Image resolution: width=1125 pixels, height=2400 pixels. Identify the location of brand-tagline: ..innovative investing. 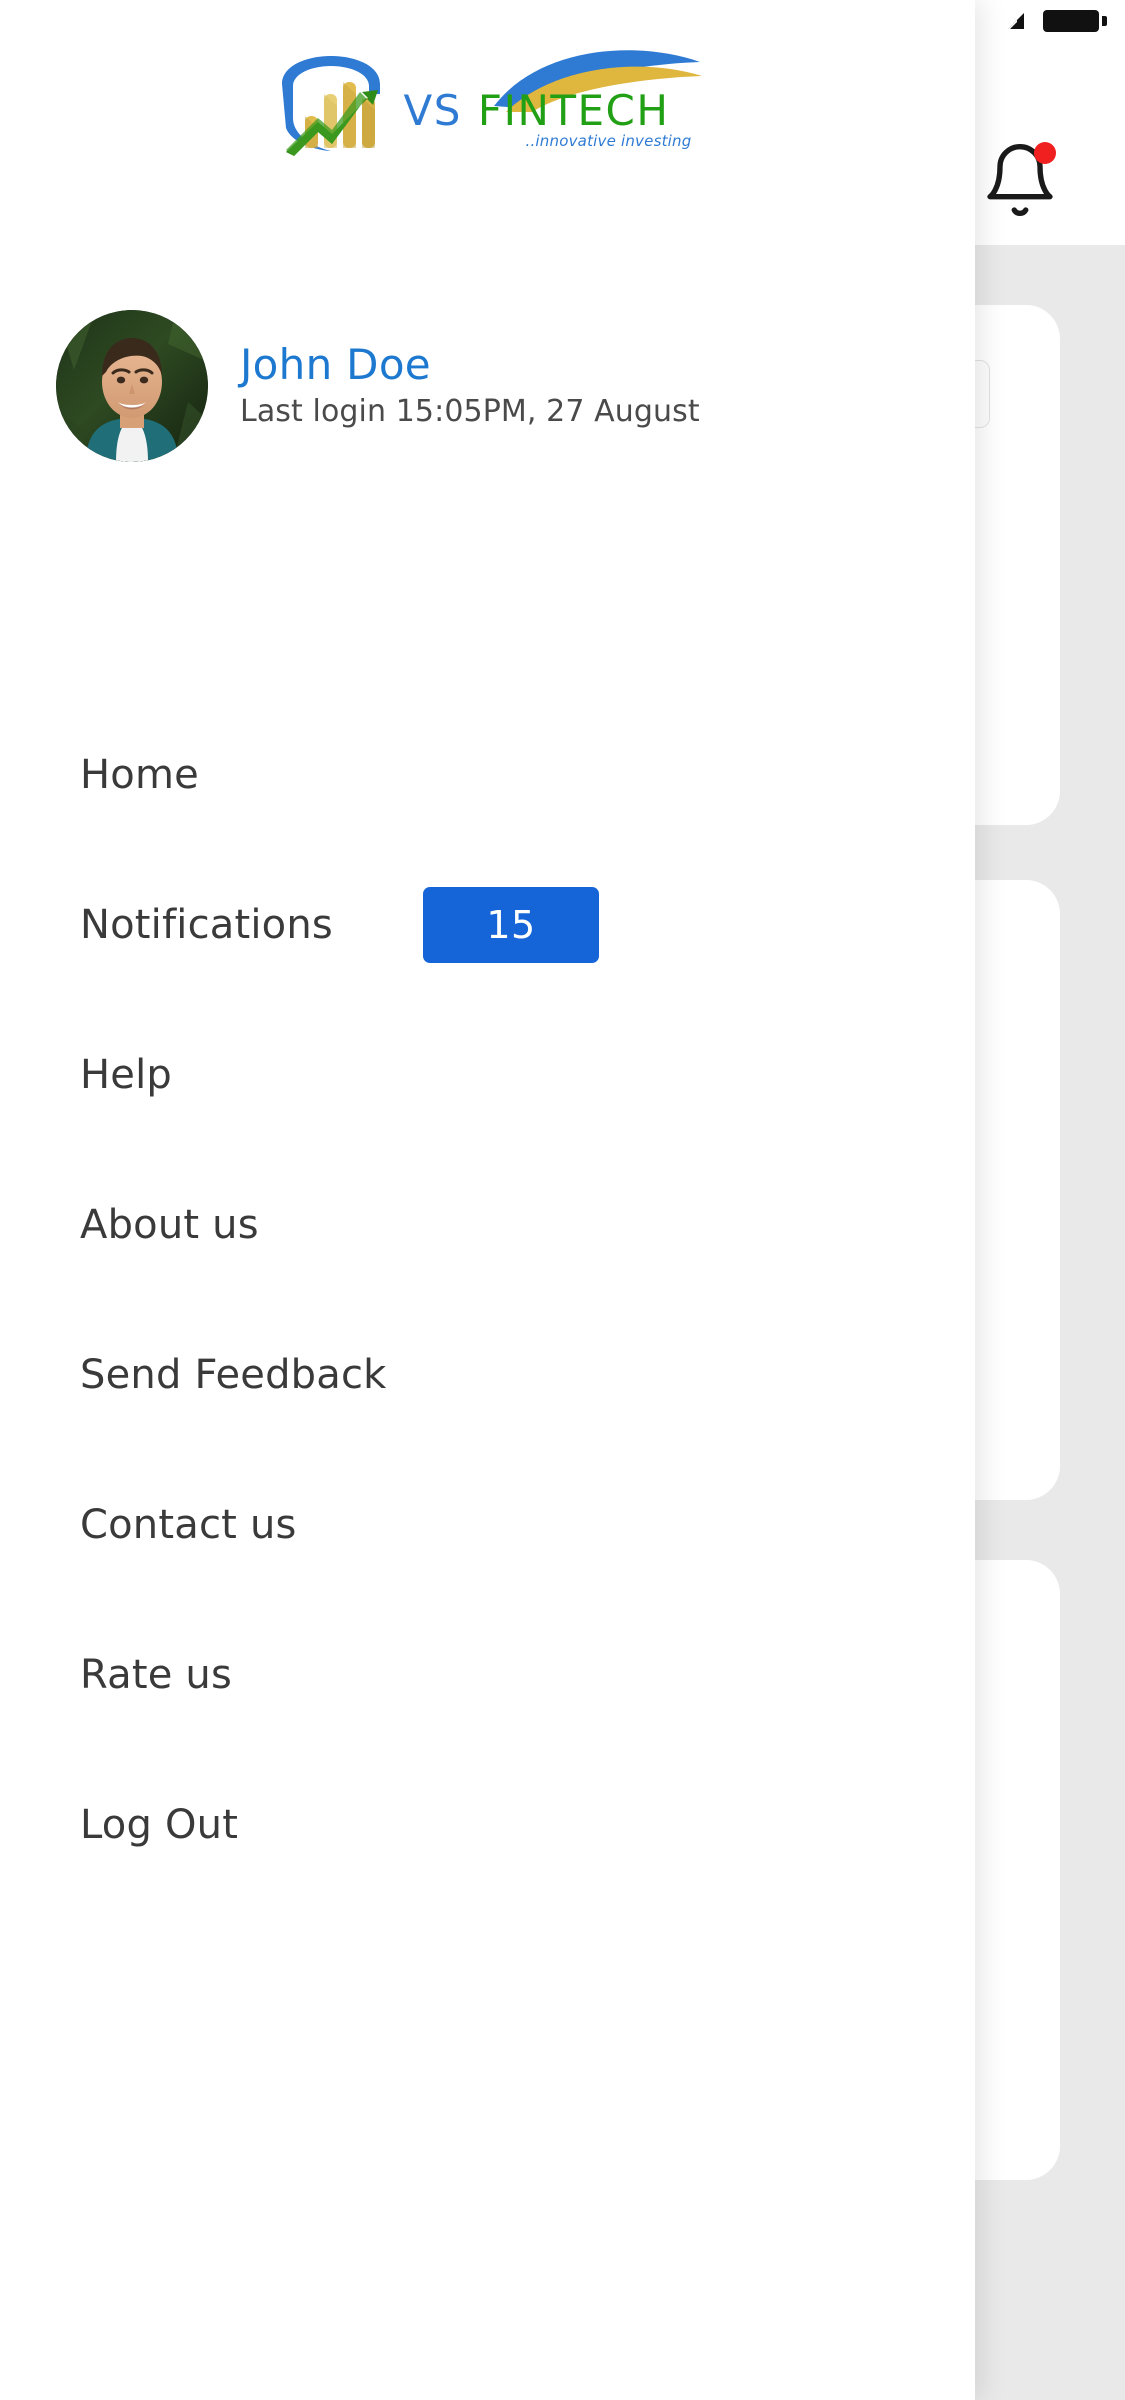
(608, 141).